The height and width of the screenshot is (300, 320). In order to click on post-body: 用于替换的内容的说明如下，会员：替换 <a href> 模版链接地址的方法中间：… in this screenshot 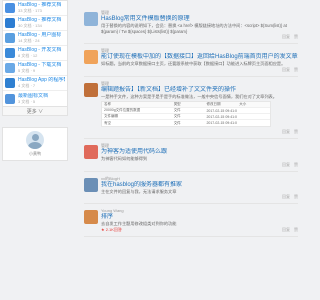, I will do `click(194, 28)`.